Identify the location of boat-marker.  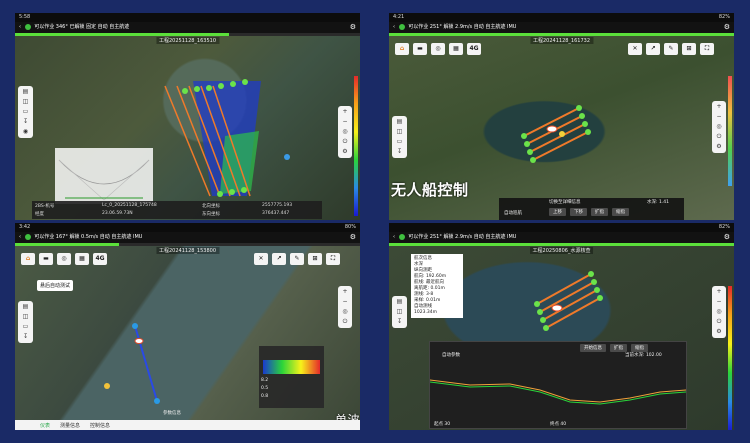
(287, 157).